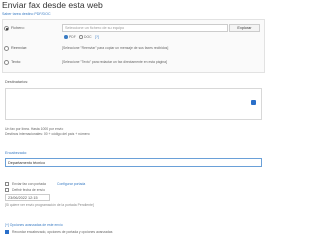 This screenshot has height=240, width=320. I want to click on send-with-cover-checkbox, so click(7, 184).